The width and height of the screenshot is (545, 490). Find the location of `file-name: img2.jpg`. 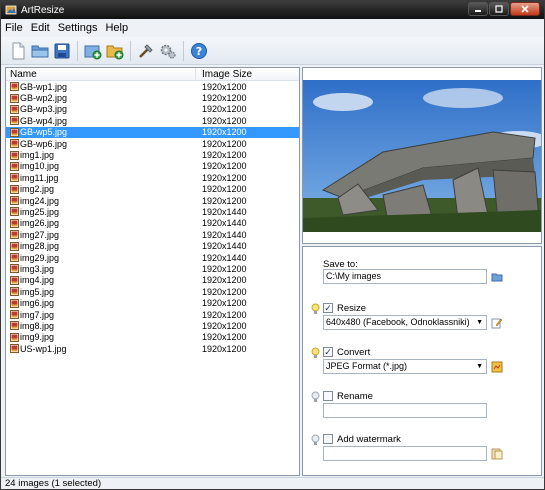

file-name: img2.jpg is located at coordinates (37, 189).